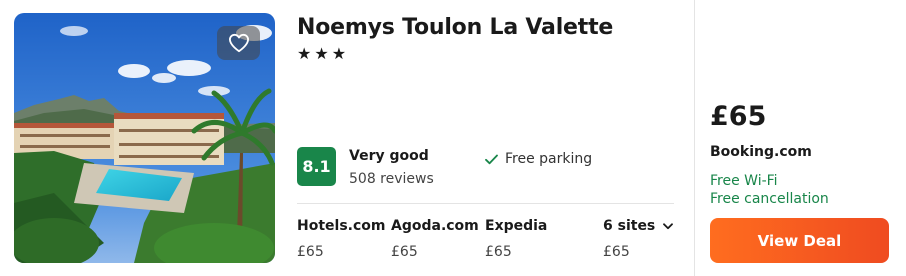  I want to click on review-count: 508 reviews, so click(391, 179).